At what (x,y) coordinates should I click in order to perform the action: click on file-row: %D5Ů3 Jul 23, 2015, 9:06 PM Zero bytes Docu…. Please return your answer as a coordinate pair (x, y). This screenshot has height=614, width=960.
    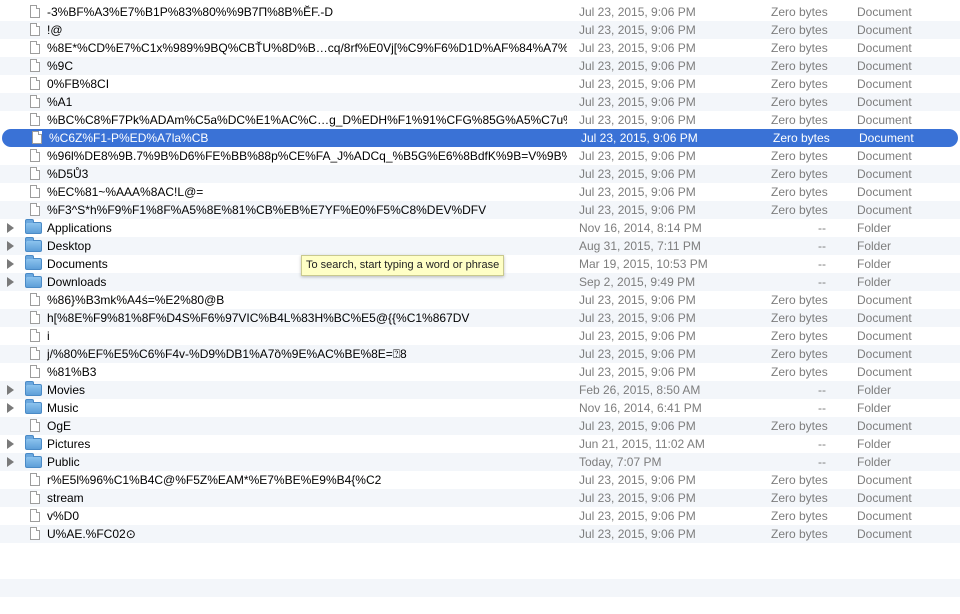
    Looking at the image, I should click on (480, 174).